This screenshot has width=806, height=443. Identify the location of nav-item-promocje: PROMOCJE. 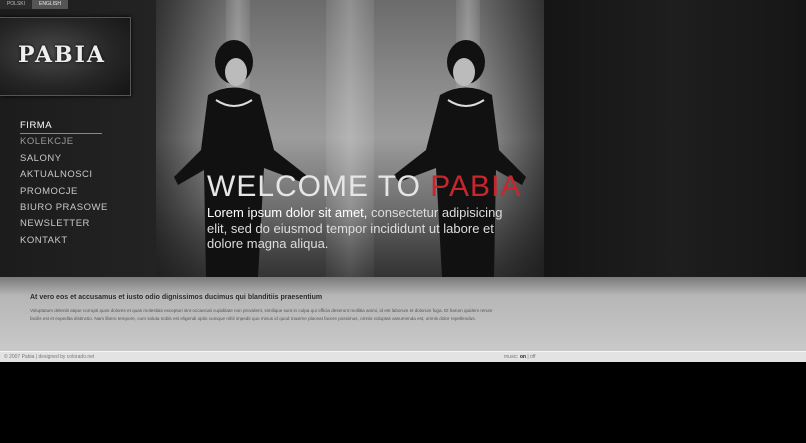
(61, 192).